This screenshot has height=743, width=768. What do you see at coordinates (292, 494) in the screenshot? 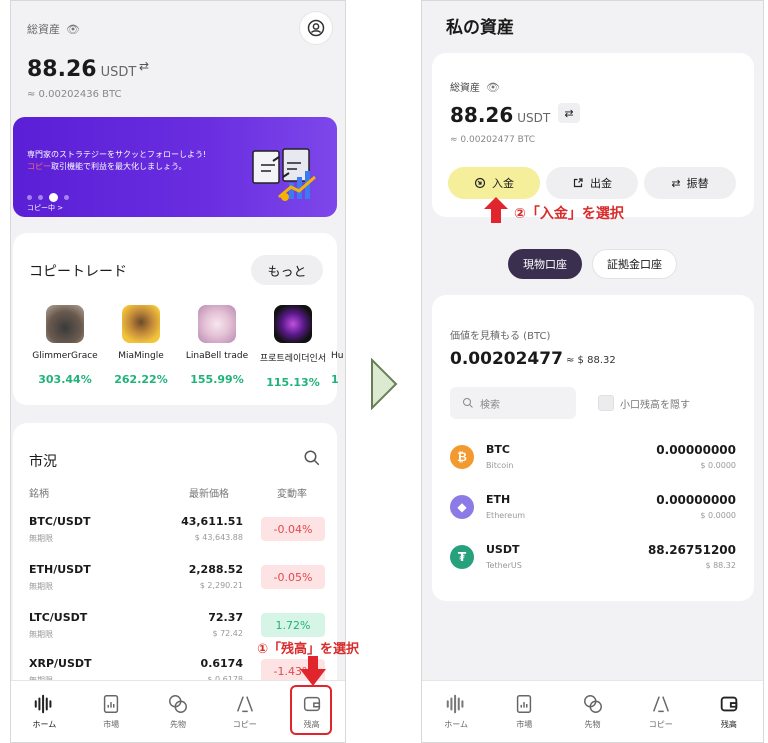
I see `column-header-change: 変動率` at bounding box center [292, 494].